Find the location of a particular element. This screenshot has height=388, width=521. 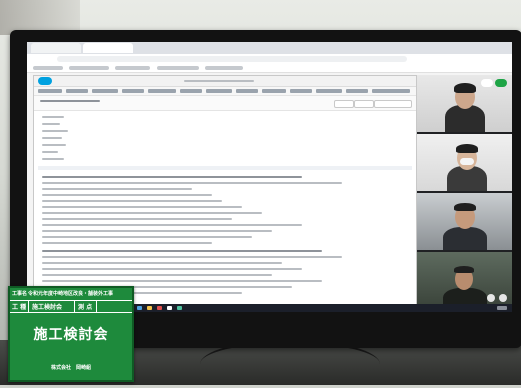

participant-cap is located at coordinates (465, 88).